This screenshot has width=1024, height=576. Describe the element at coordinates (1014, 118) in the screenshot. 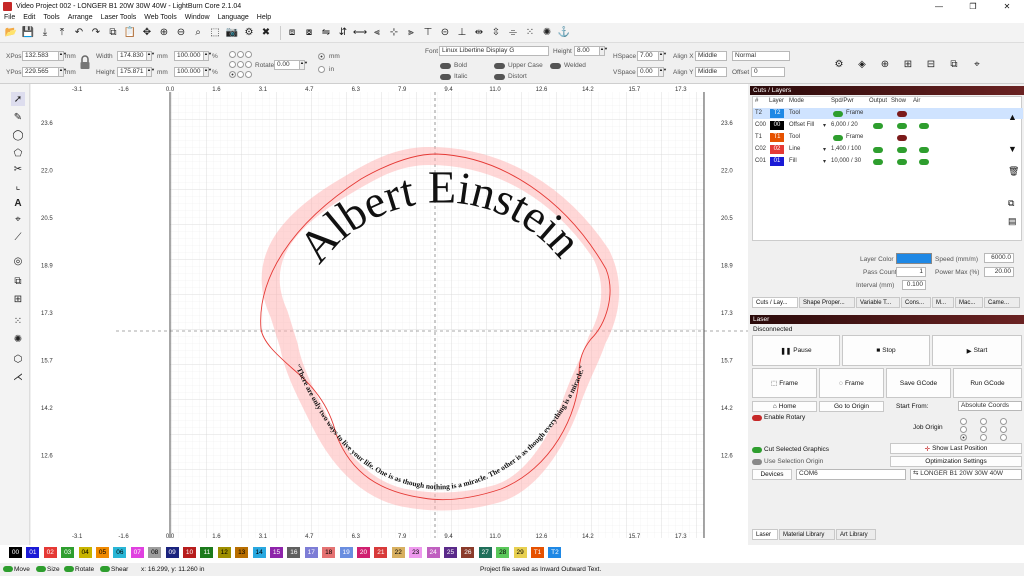

I see `layer-up-icon: ▲` at that location.